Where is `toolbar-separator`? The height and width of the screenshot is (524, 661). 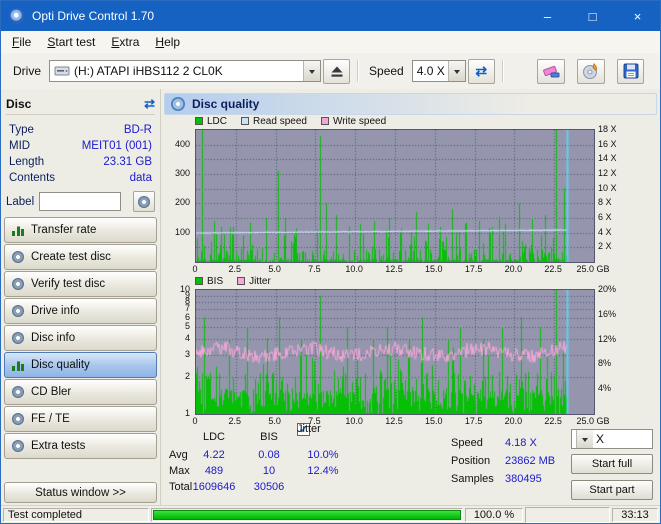 toolbar-separator is located at coordinates (358, 71).